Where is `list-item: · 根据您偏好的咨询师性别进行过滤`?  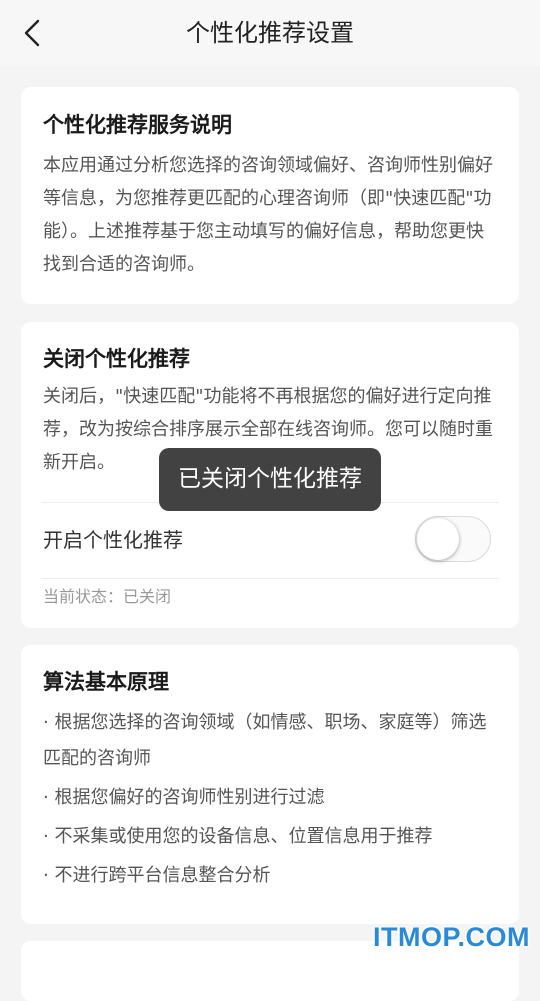
list-item: · 根据您偏好的咨询师性别进行过滤 is located at coordinates (184, 797).